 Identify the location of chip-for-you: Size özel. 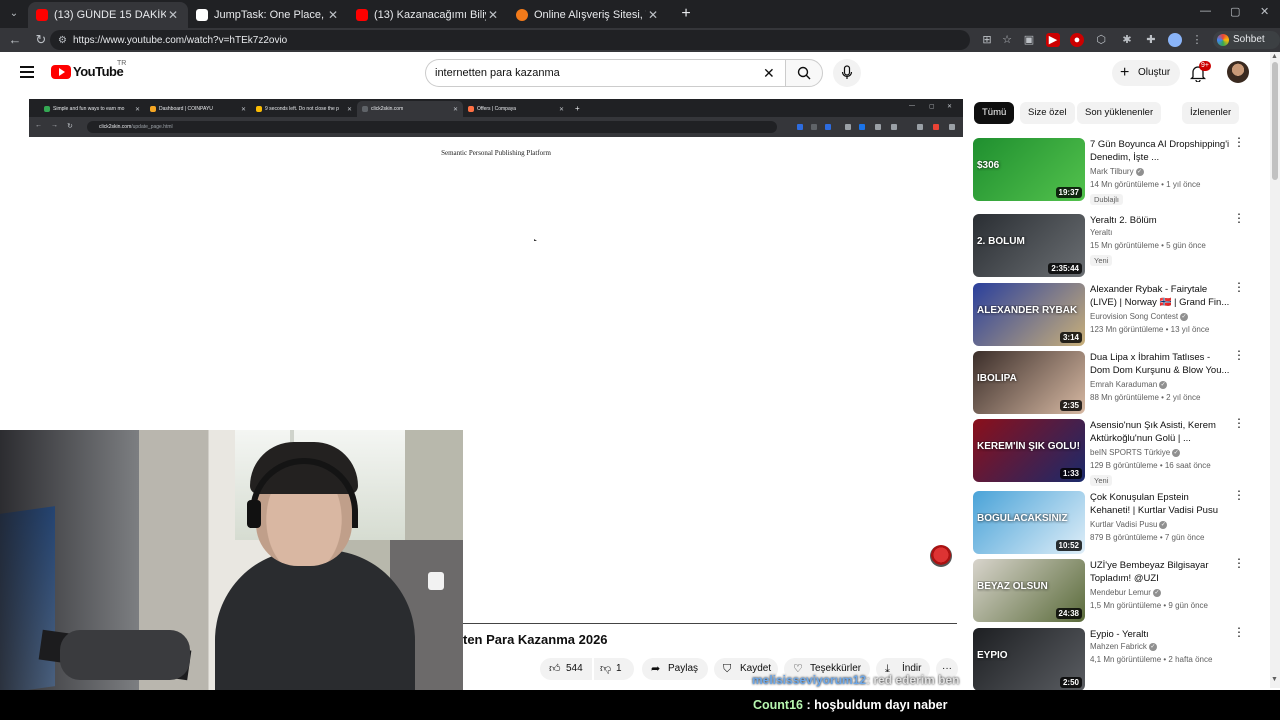
(1047, 113).